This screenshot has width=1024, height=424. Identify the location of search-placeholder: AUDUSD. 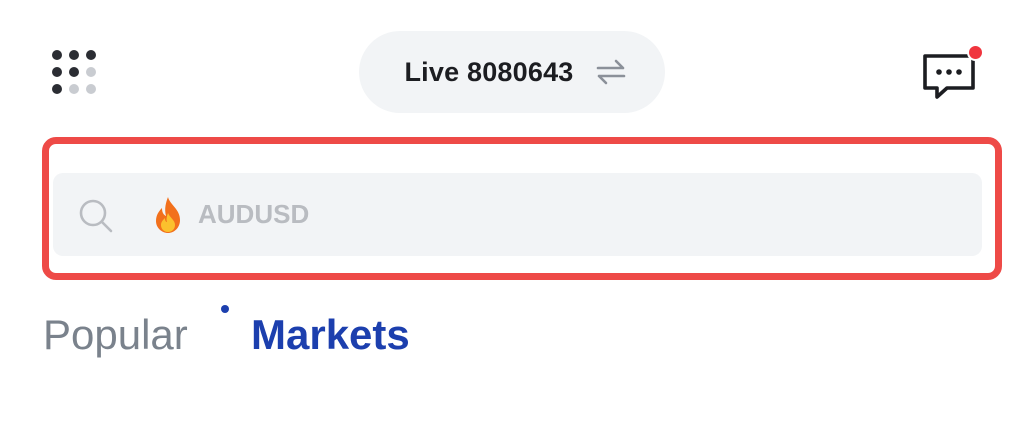
(254, 214).